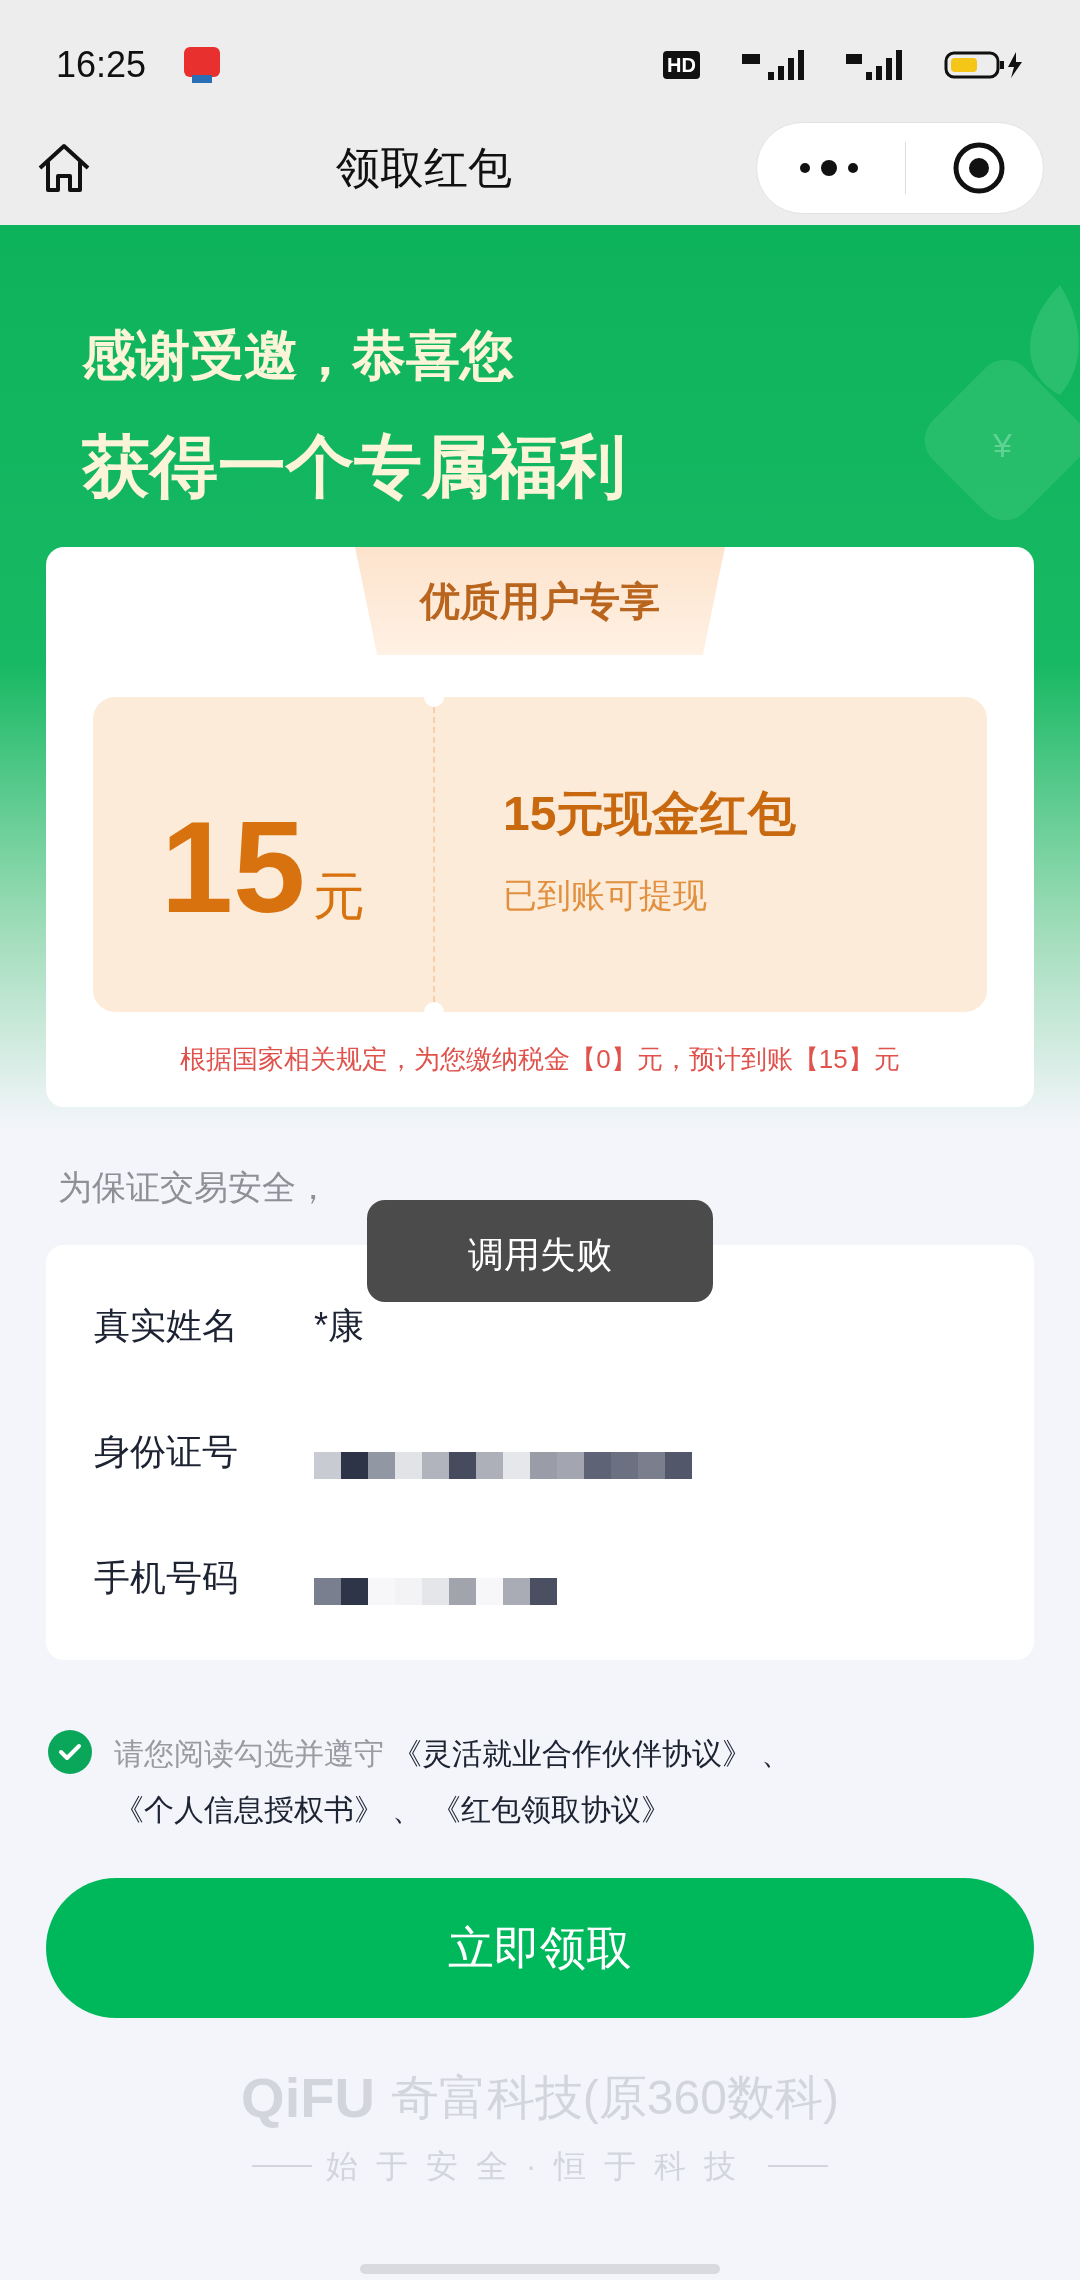 This screenshot has height=2280, width=1080. I want to click on reward-amount: 15, so click(233, 867).